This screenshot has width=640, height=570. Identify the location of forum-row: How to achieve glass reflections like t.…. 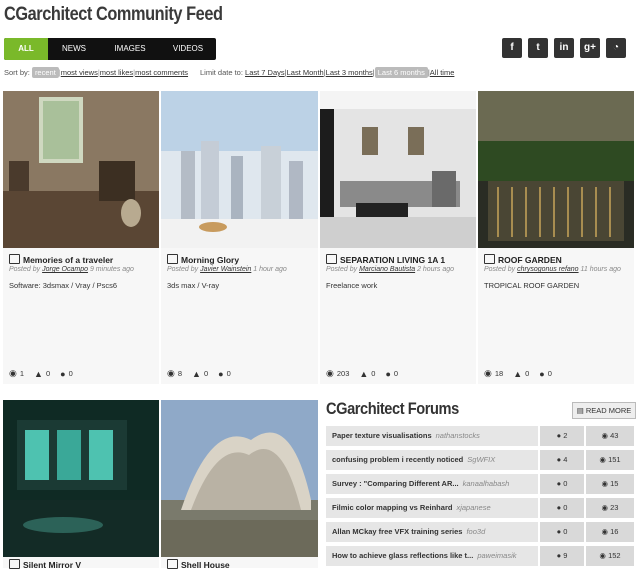
(480, 556).